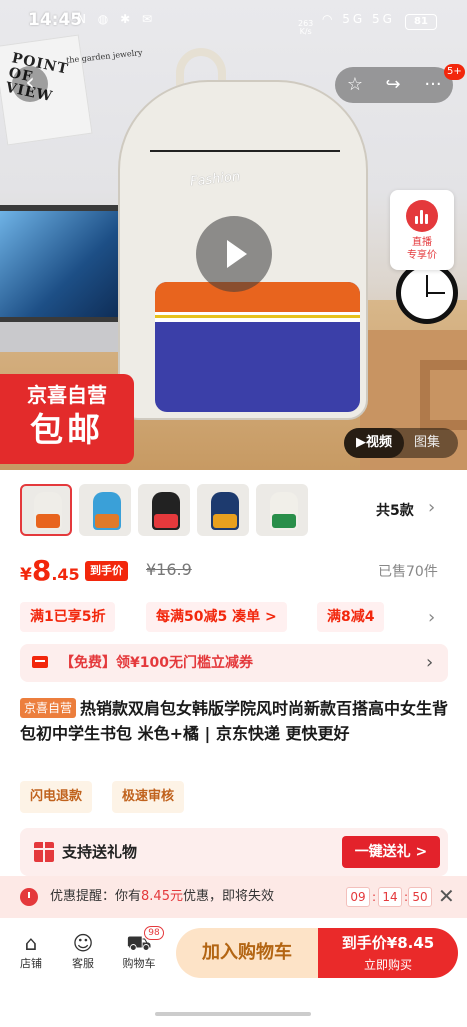  I want to click on close-icon: ✕, so click(446, 896).